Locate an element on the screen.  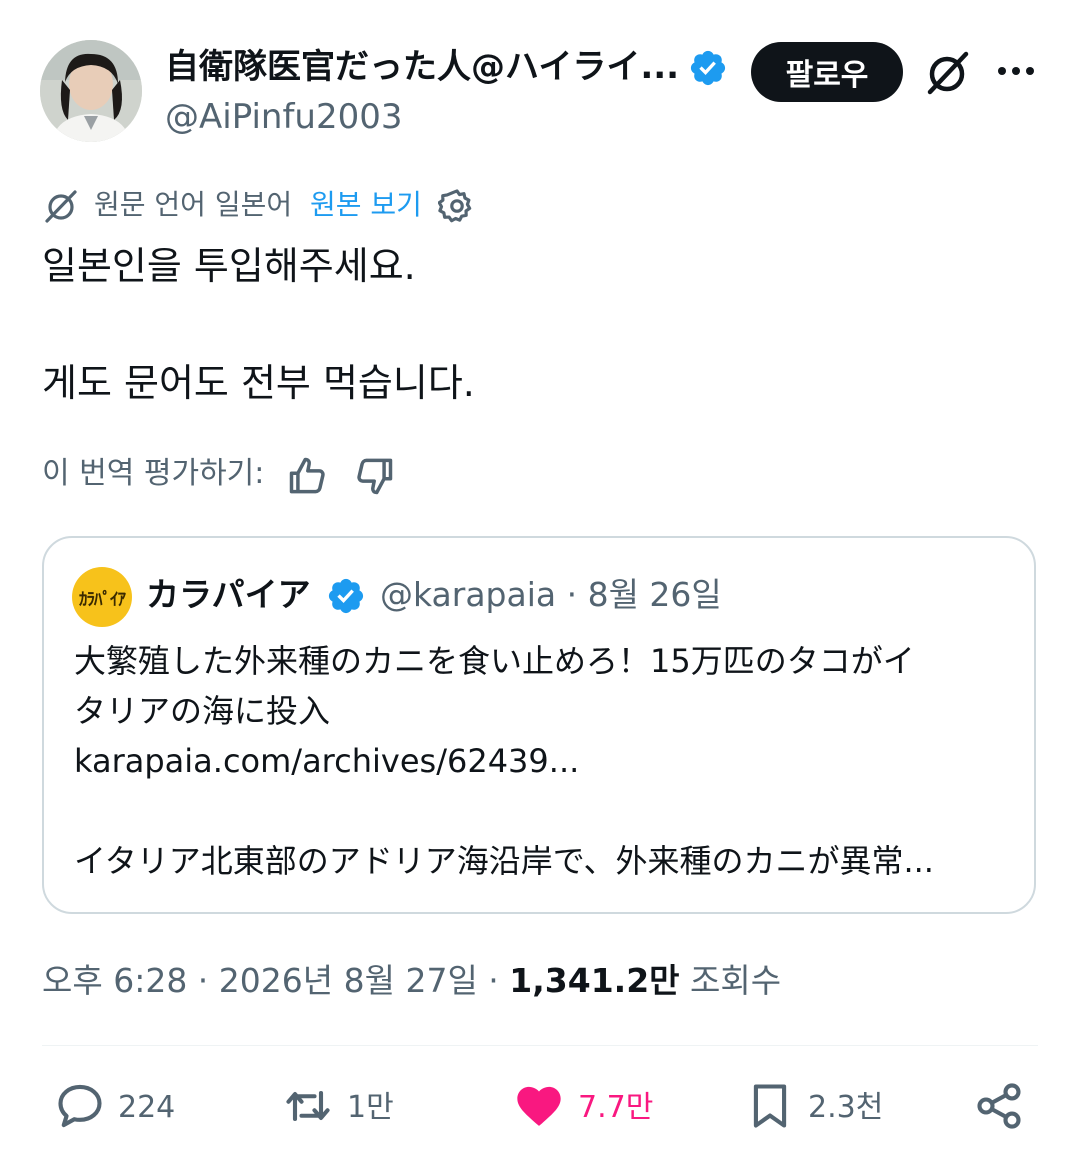
views-count: 1,341.2만 is located at coordinates (594, 980).